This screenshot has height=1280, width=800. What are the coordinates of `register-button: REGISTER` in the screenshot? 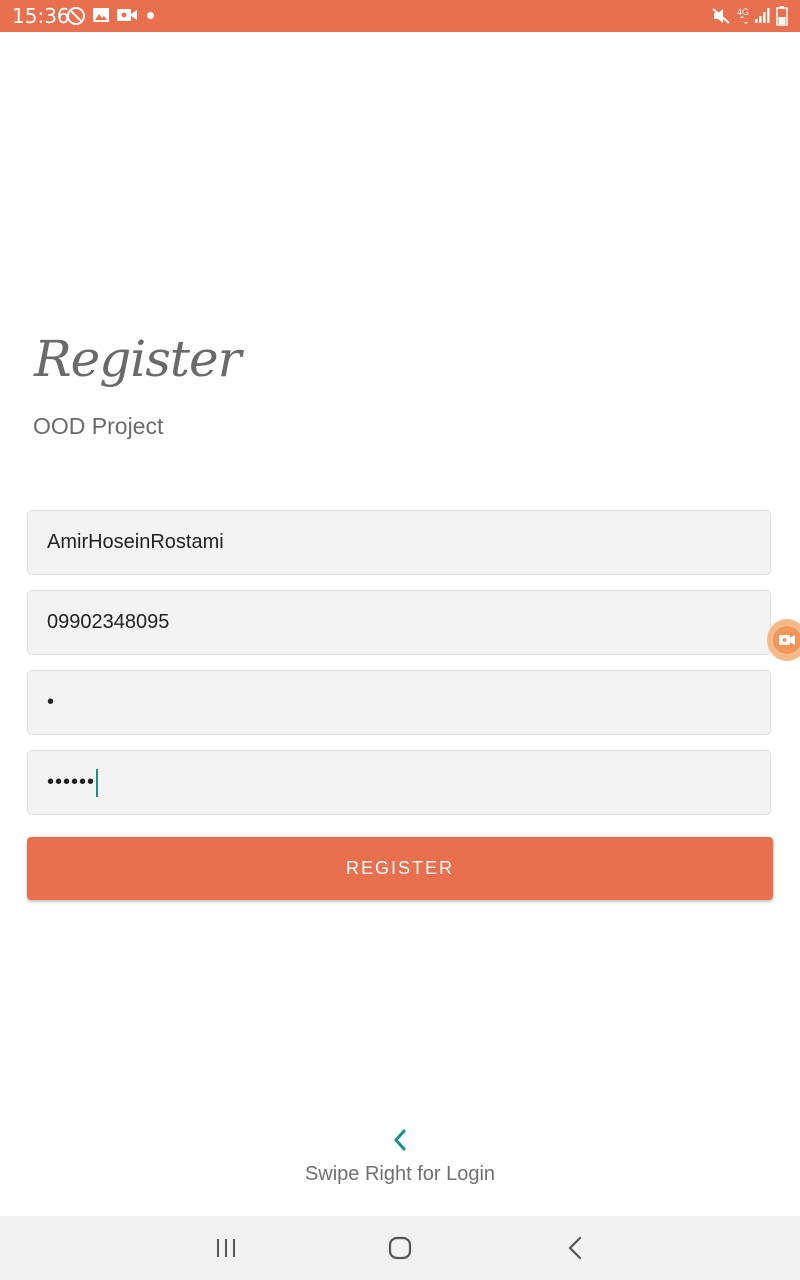 It's located at (400, 868).